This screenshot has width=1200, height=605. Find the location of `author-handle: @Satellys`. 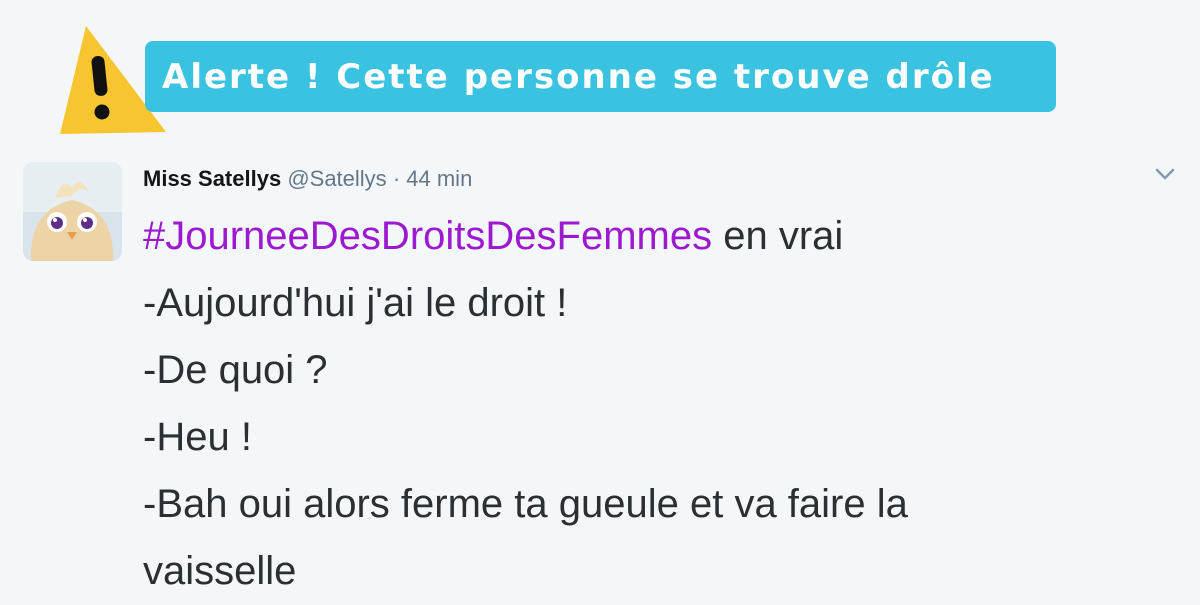

author-handle: @Satellys is located at coordinates (336, 178).